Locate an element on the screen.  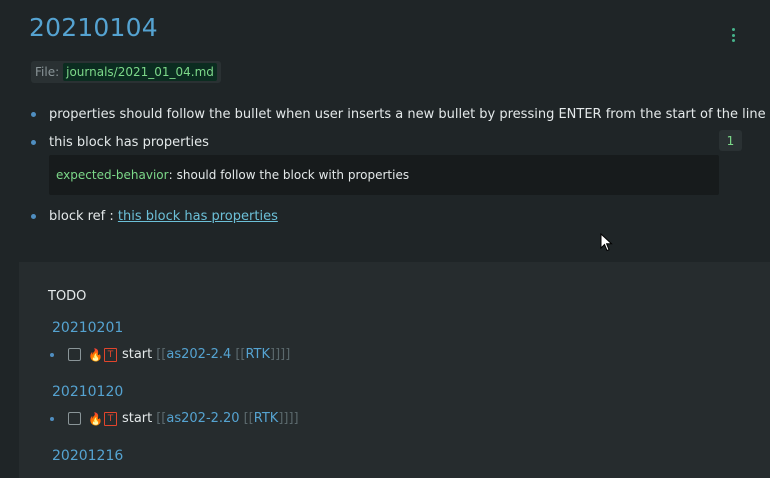
journal-date-link: 20210201 is located at coordinates (87, 328).